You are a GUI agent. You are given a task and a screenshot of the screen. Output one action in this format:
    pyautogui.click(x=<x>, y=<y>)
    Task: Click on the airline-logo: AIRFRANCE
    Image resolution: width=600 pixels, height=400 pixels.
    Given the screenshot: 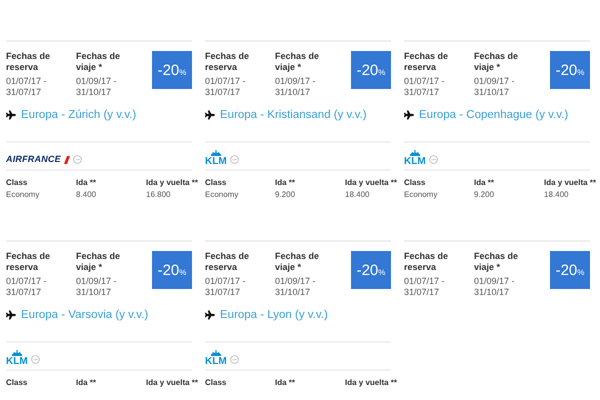 What is the action you would take?
    pyautogui.click(x=33, y=160)
    